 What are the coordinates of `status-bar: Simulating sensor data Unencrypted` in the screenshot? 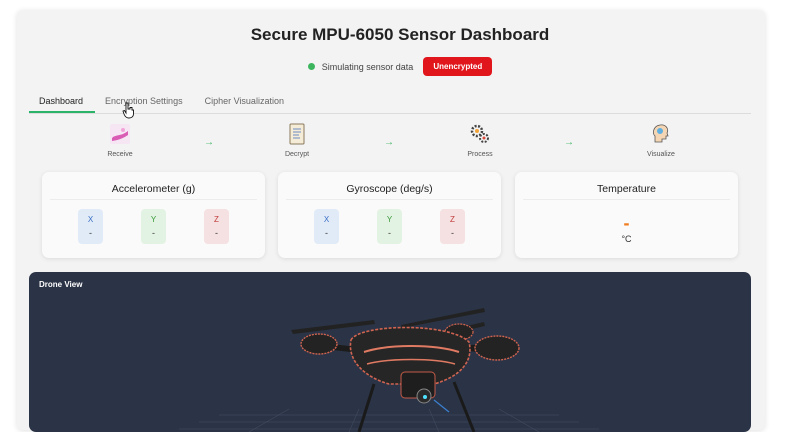 It's located at (400, 66).